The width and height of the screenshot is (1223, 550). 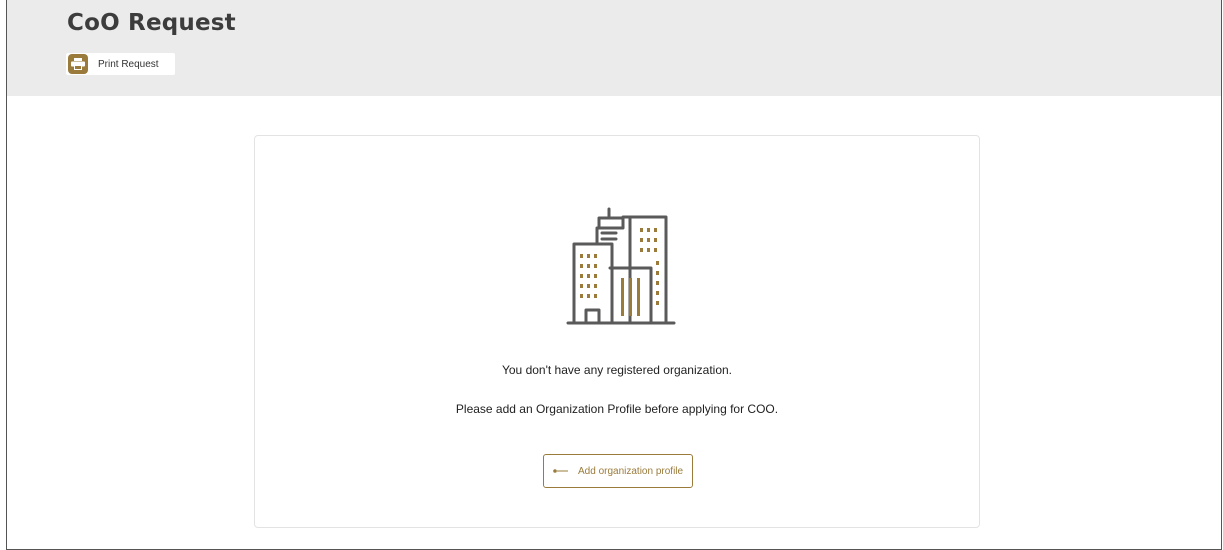 I want to click on office-buildings-icon, so click(x=621, y=266).